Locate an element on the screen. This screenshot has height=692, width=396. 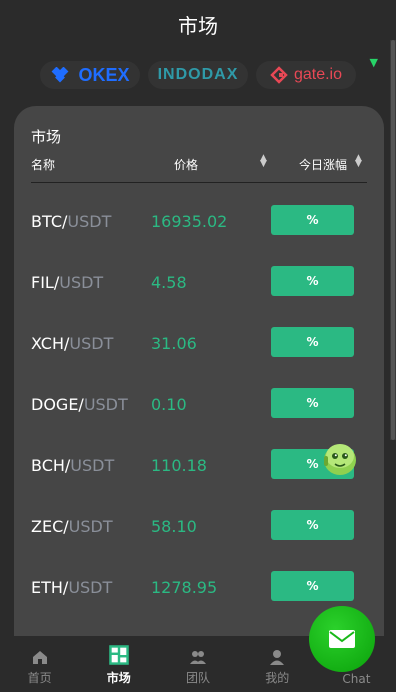
pair-label: BCH/USDT is located at coordinates (72, 465).